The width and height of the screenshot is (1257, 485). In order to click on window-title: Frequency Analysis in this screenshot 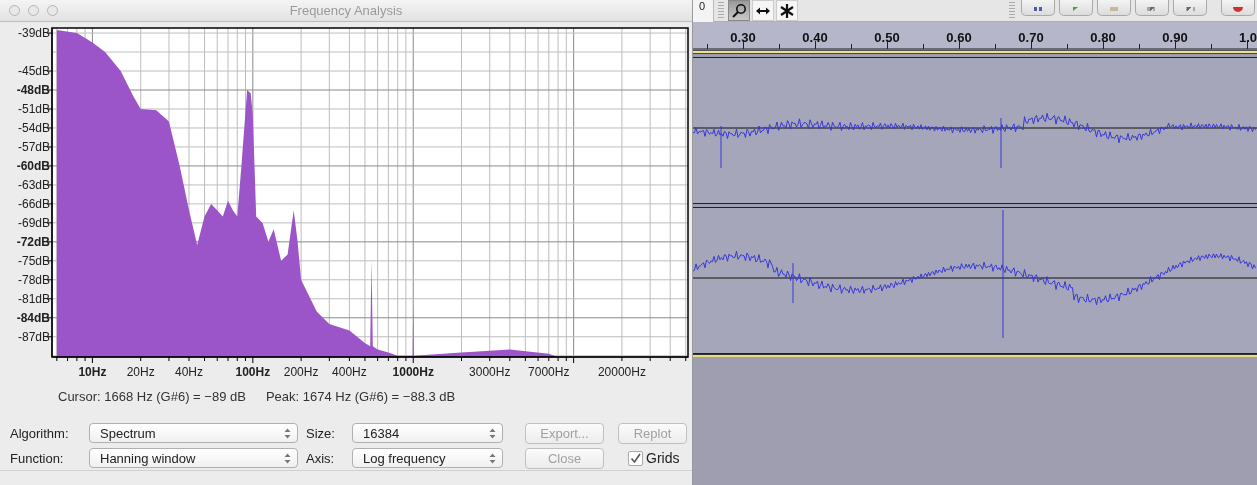, I will do `click(346, 10)`.